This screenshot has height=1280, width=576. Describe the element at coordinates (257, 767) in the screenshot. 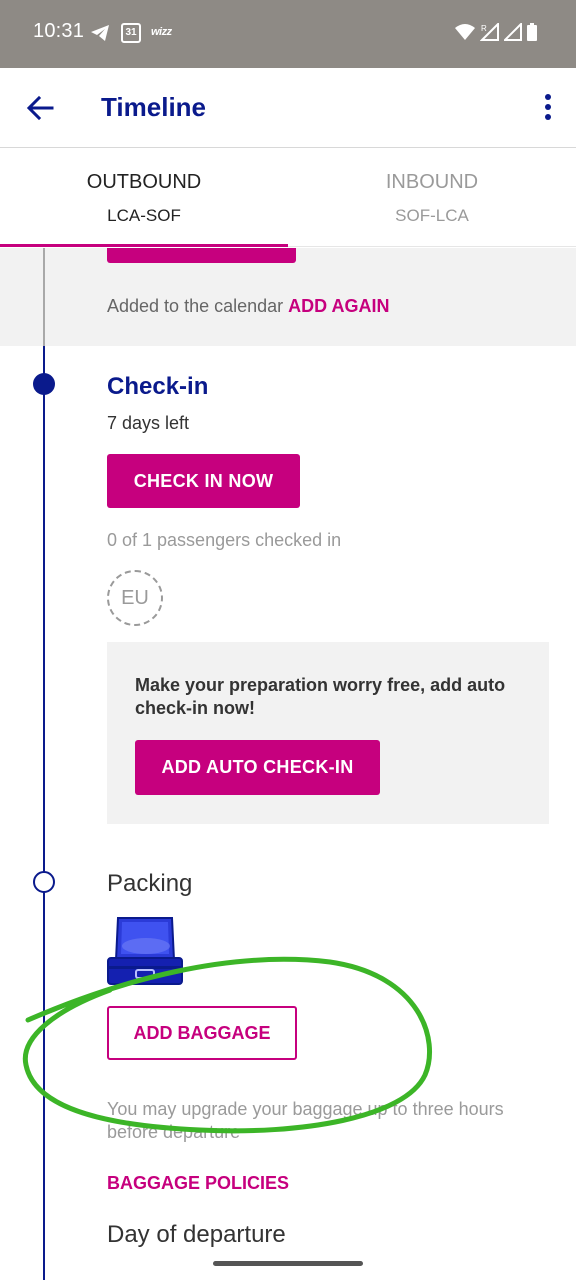

I see `add-auto-checkin-button: ADD AUTO CHECK-IN` at that location.